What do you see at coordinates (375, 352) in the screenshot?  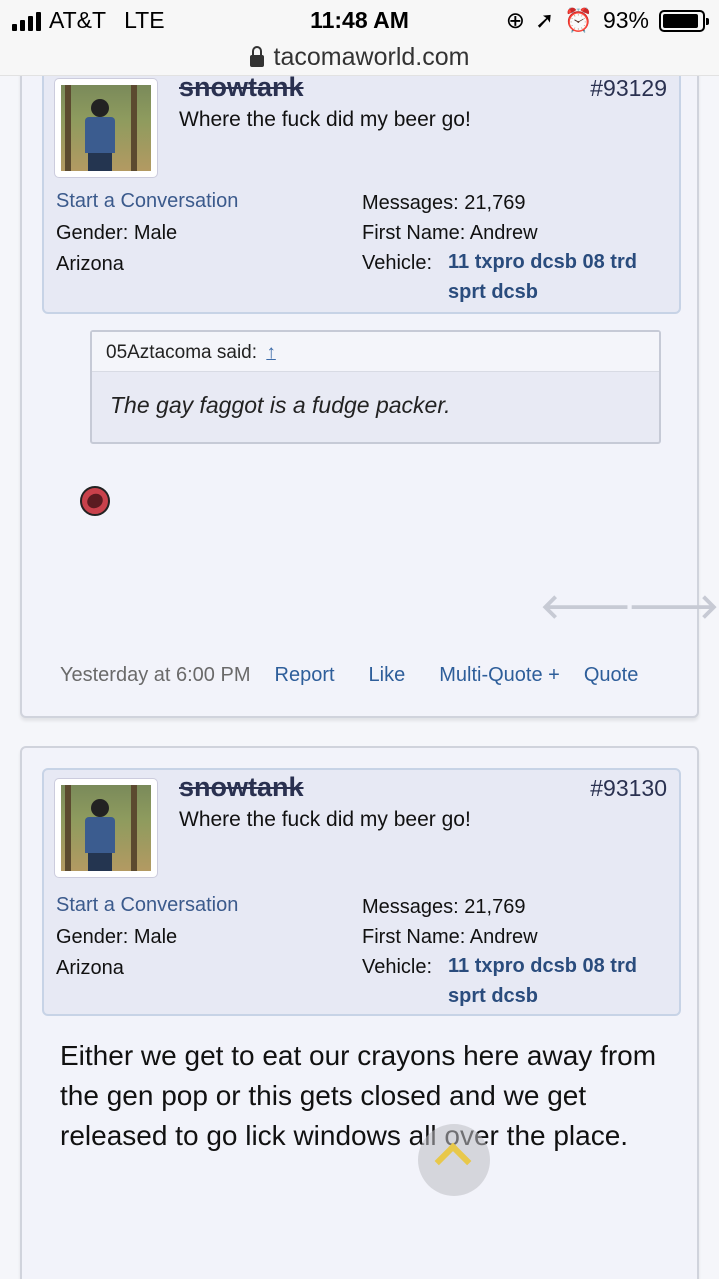 I see `quote-header: 05Aztacoma said: ↑` at bounding box center [375, 352].